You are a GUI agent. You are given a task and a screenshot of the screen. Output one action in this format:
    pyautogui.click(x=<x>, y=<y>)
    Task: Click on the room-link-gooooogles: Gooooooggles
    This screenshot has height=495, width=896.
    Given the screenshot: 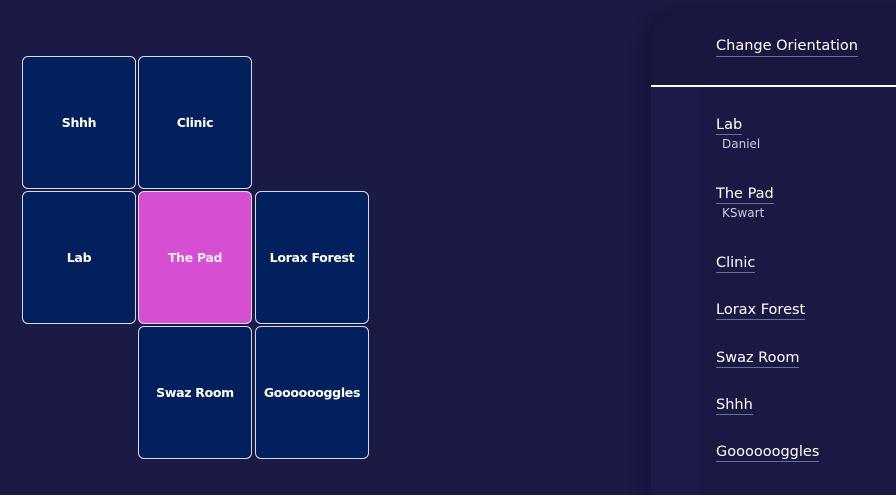 What is the action you would take?
    pyautogui.click(x=768, y=453)
    